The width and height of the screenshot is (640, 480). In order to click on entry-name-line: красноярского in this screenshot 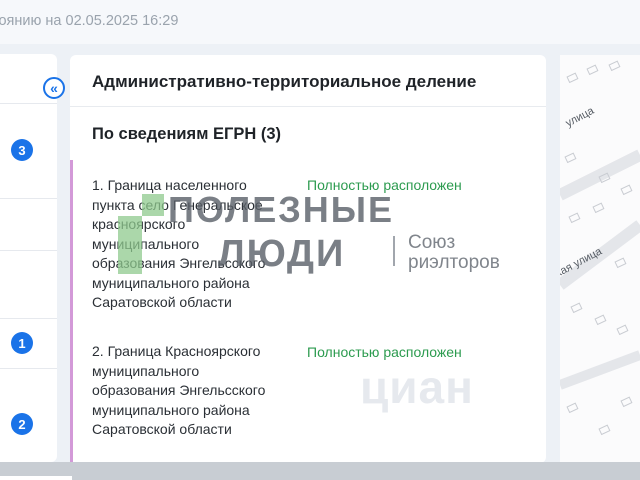, I will do `click(139, 224)`.